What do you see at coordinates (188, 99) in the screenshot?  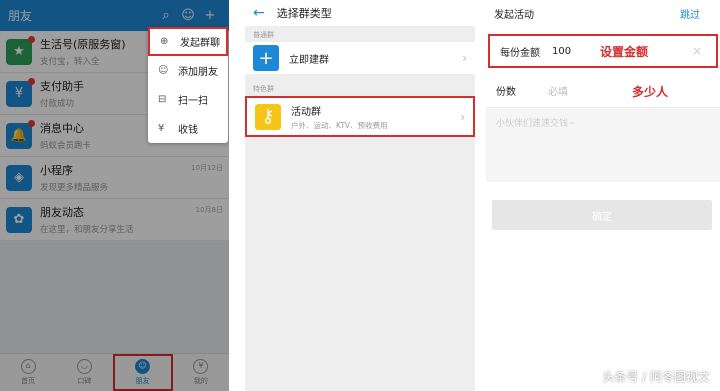 I see `menu-item-scan: ⊟ 扫一扫` at bounding box center [188, 99].